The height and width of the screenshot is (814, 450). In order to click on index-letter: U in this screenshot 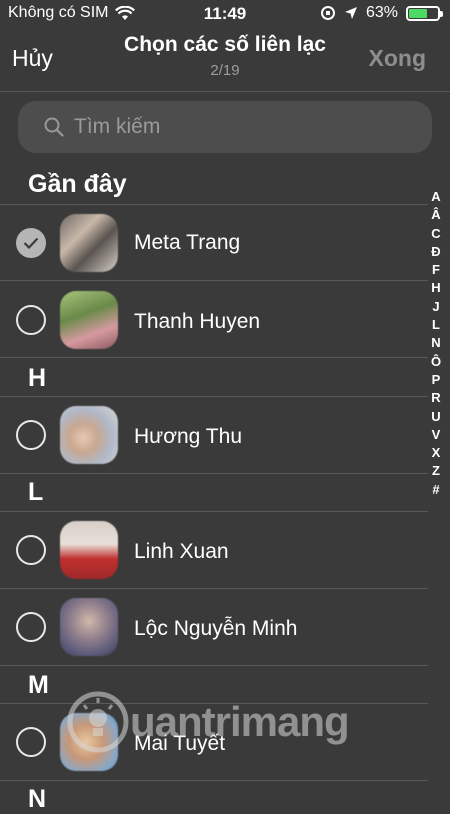, I will do `click(435, 417)`.